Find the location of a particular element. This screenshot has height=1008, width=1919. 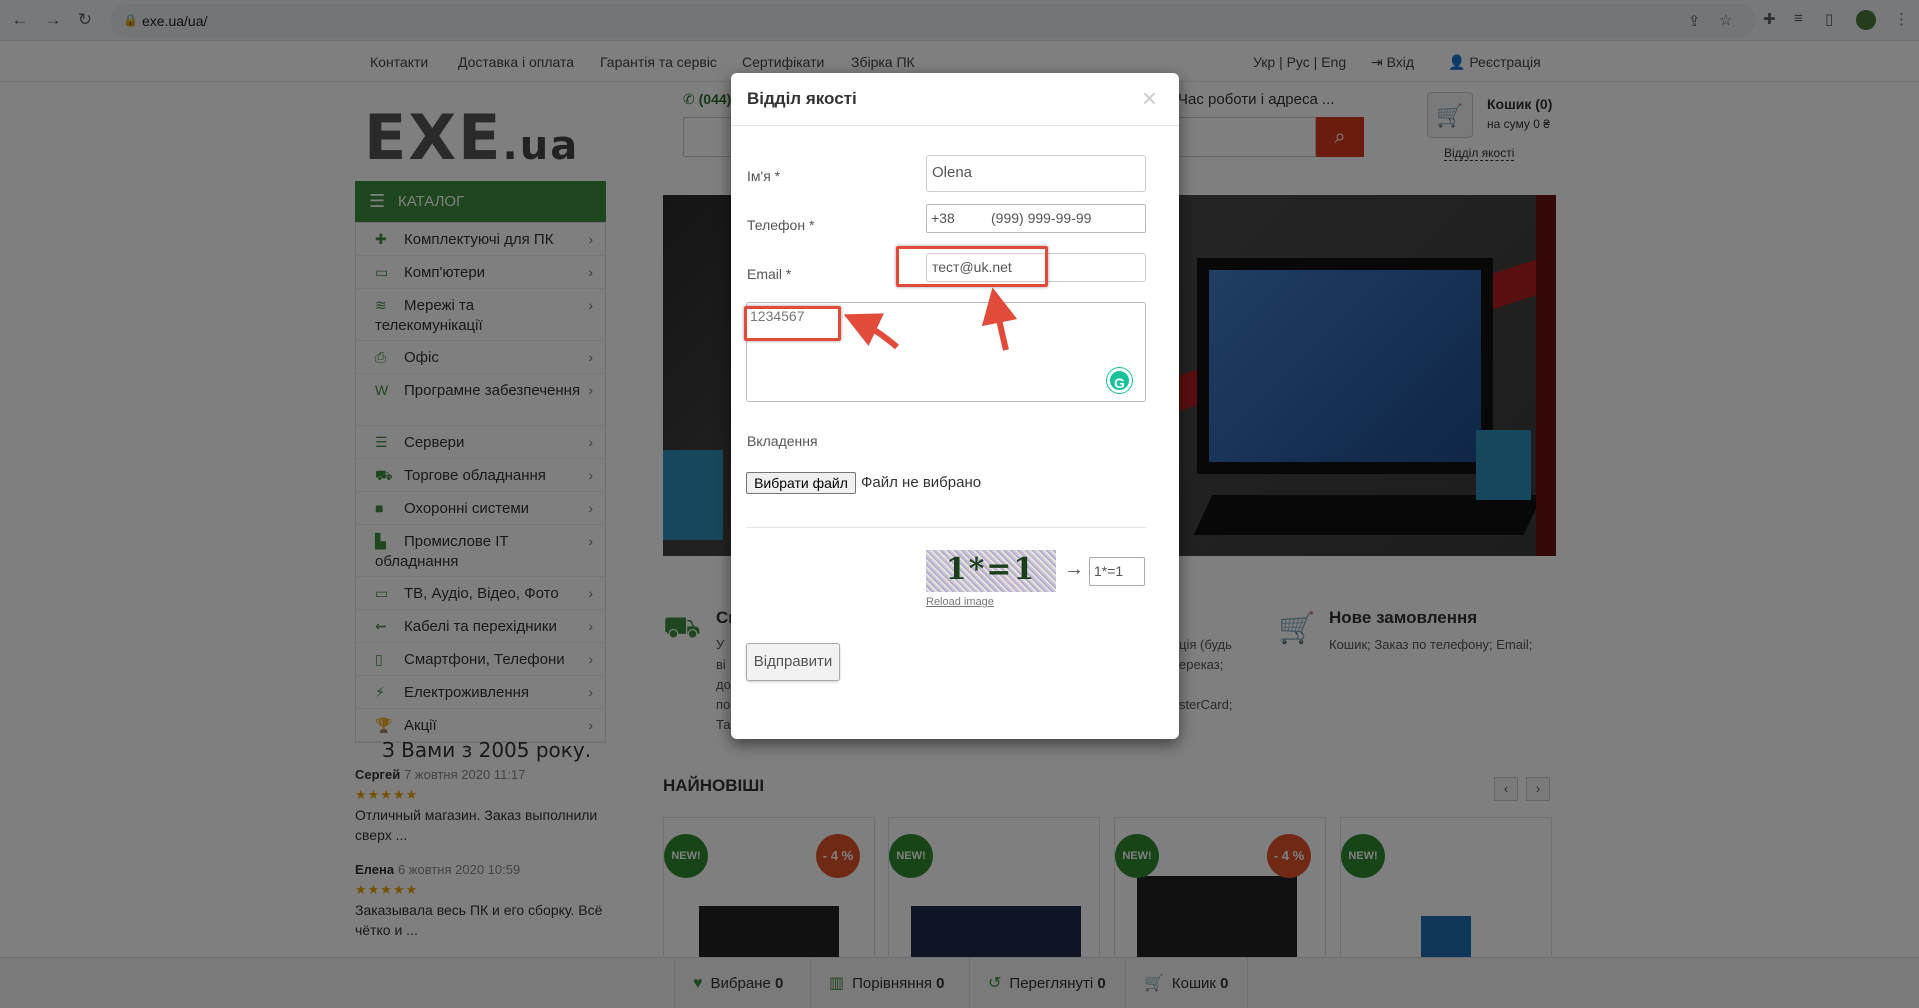

email-label: Email * is located at coordinates (769, 274).